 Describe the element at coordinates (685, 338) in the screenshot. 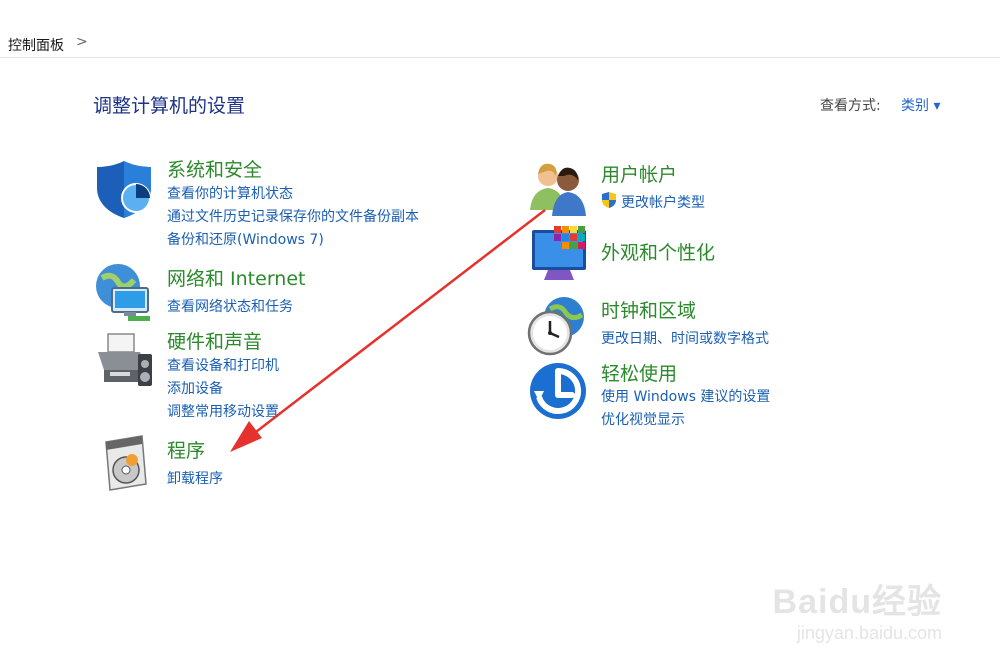

I see `link-change-date-time-format: 更改日期、时间或数字格式` at that location.